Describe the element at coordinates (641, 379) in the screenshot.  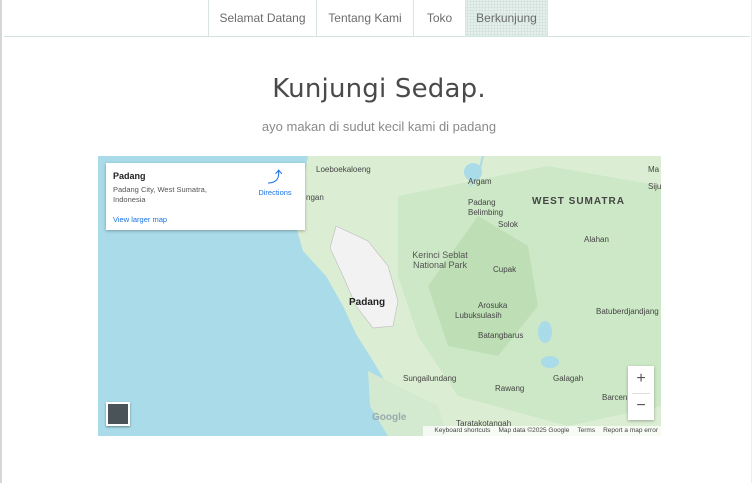
I see `zoom-in-button: +` at that location.